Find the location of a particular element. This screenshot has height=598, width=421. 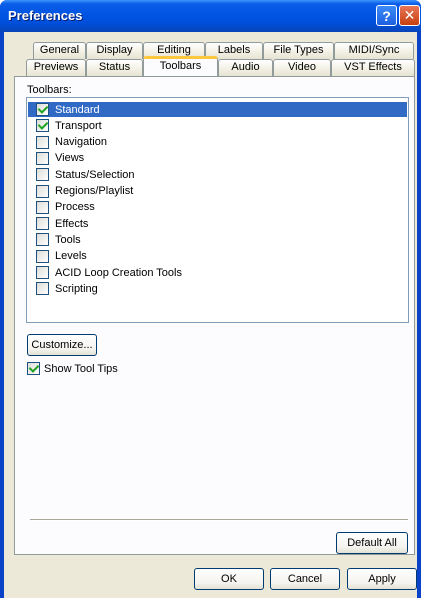

toolbar-list-item: Transport is located at coordinates (217, 125).